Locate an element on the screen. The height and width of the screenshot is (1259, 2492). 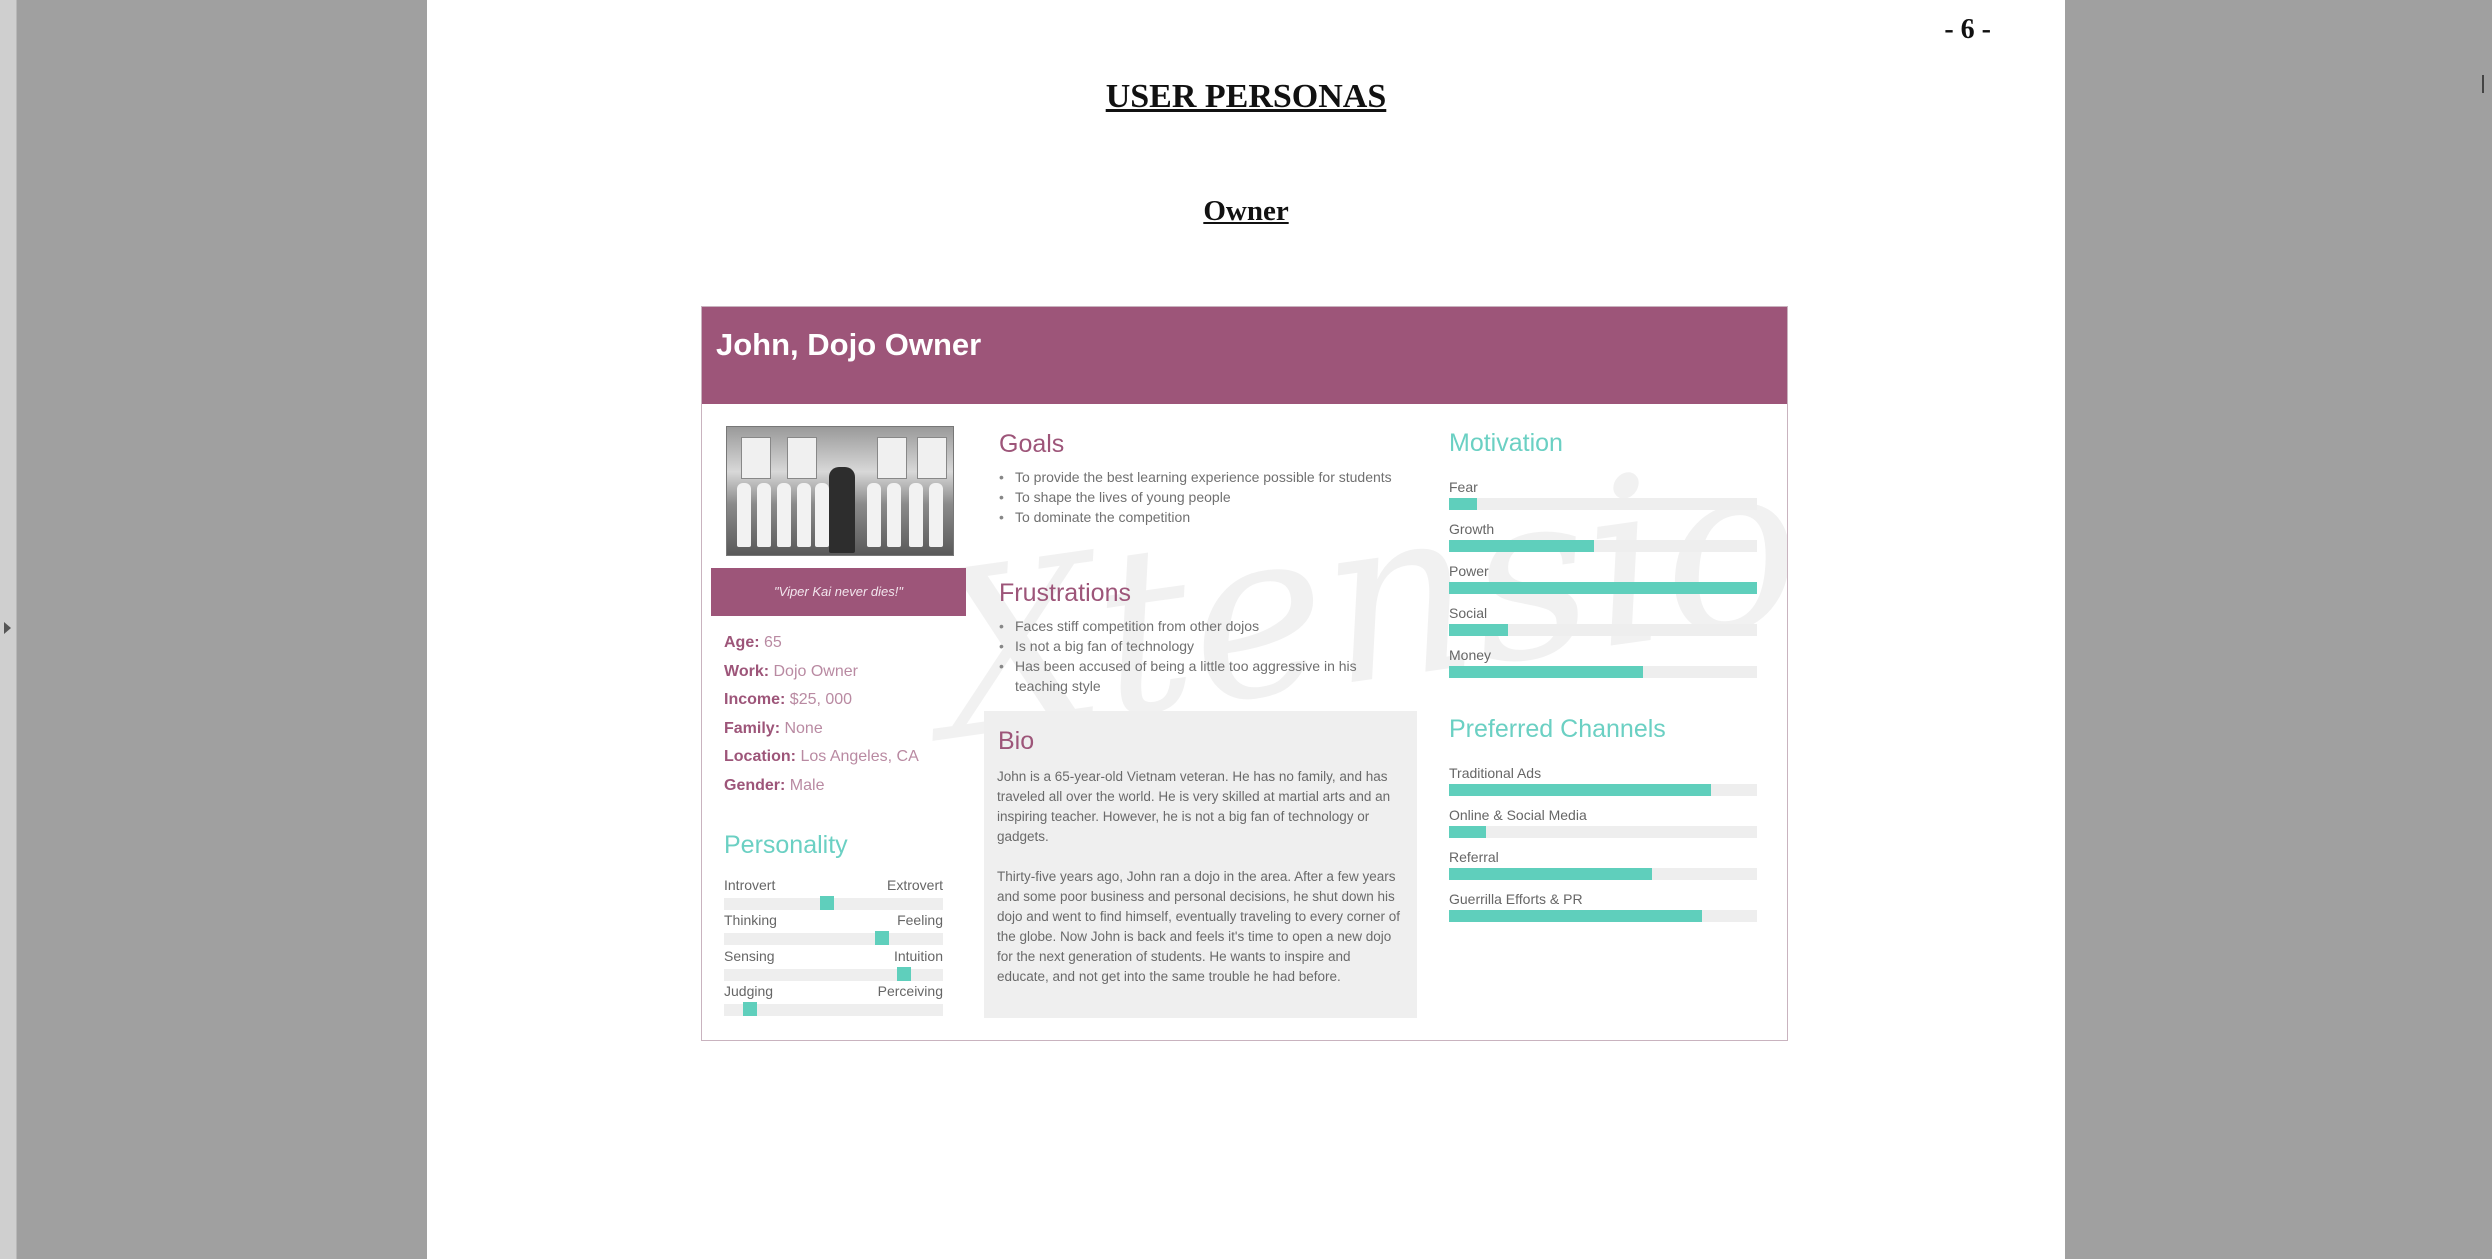
channel-bar: Referral is located at coordinates (1603, 867).